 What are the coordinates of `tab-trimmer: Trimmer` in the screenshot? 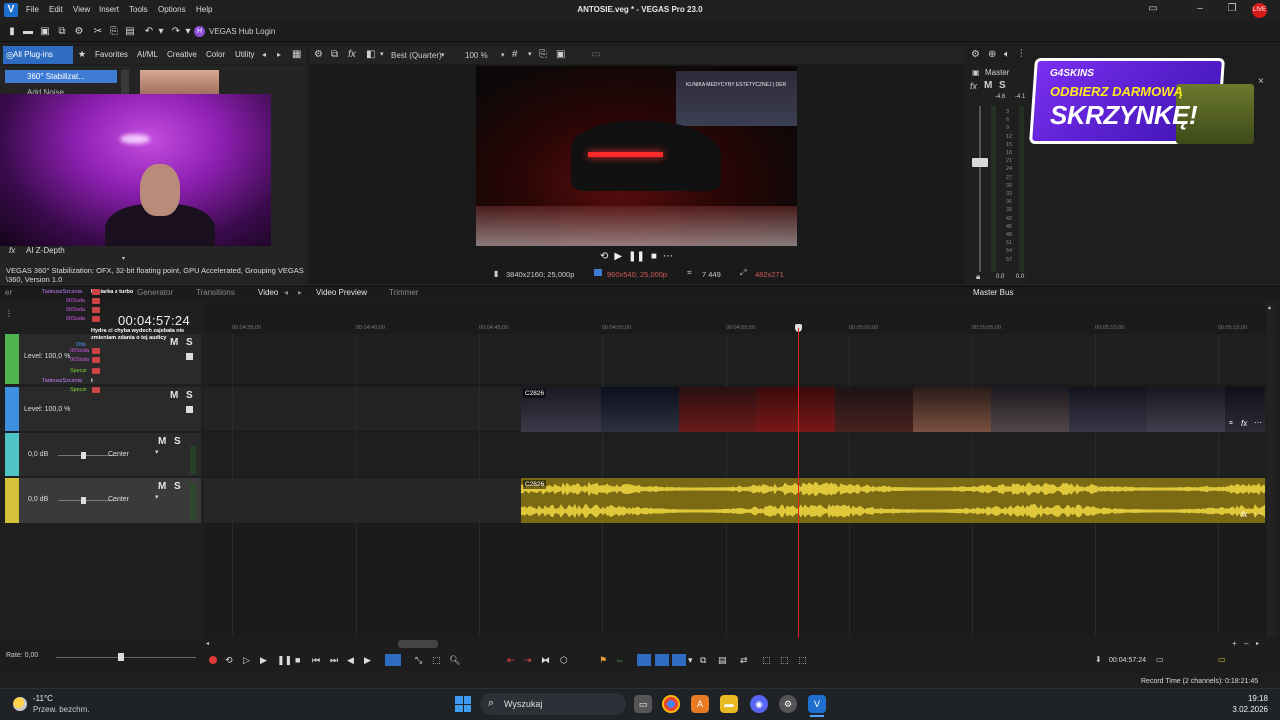 It's located at (403, 292).